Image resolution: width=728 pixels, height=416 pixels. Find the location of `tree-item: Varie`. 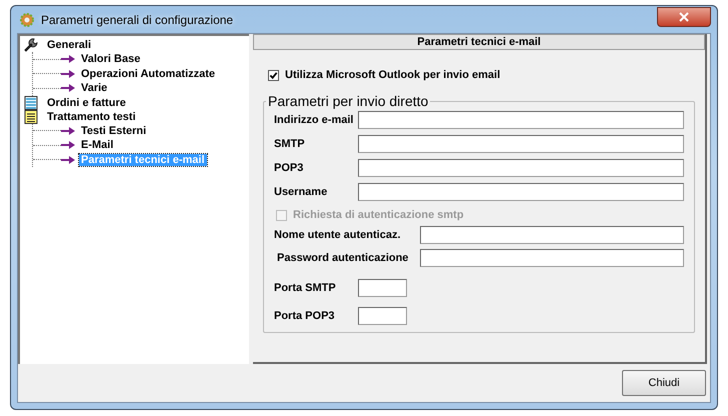

tree-item: Varie is located at coordinates (94, 88).